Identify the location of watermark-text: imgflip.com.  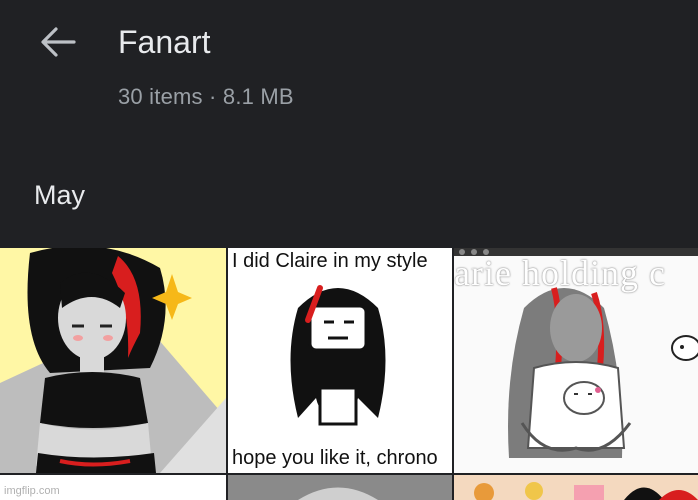
(32, 491).